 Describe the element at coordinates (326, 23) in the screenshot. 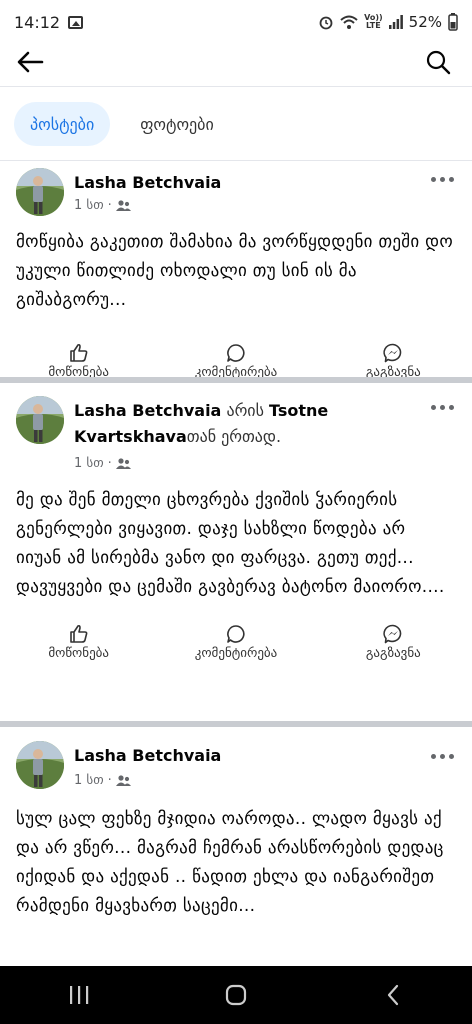

I see `alarm-icon` at that location.